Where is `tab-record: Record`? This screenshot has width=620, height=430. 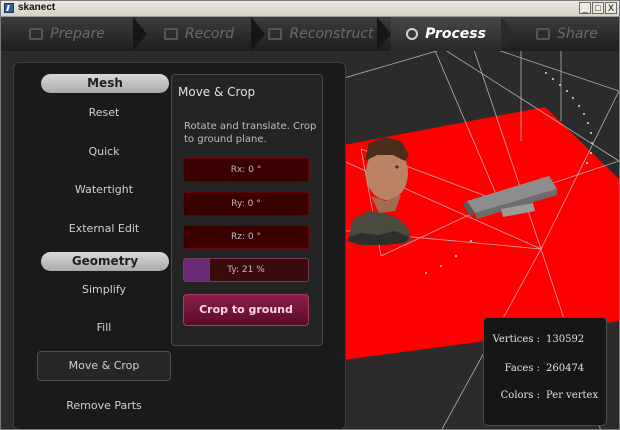 tab-record: Record is located at coordinates (199, 34).